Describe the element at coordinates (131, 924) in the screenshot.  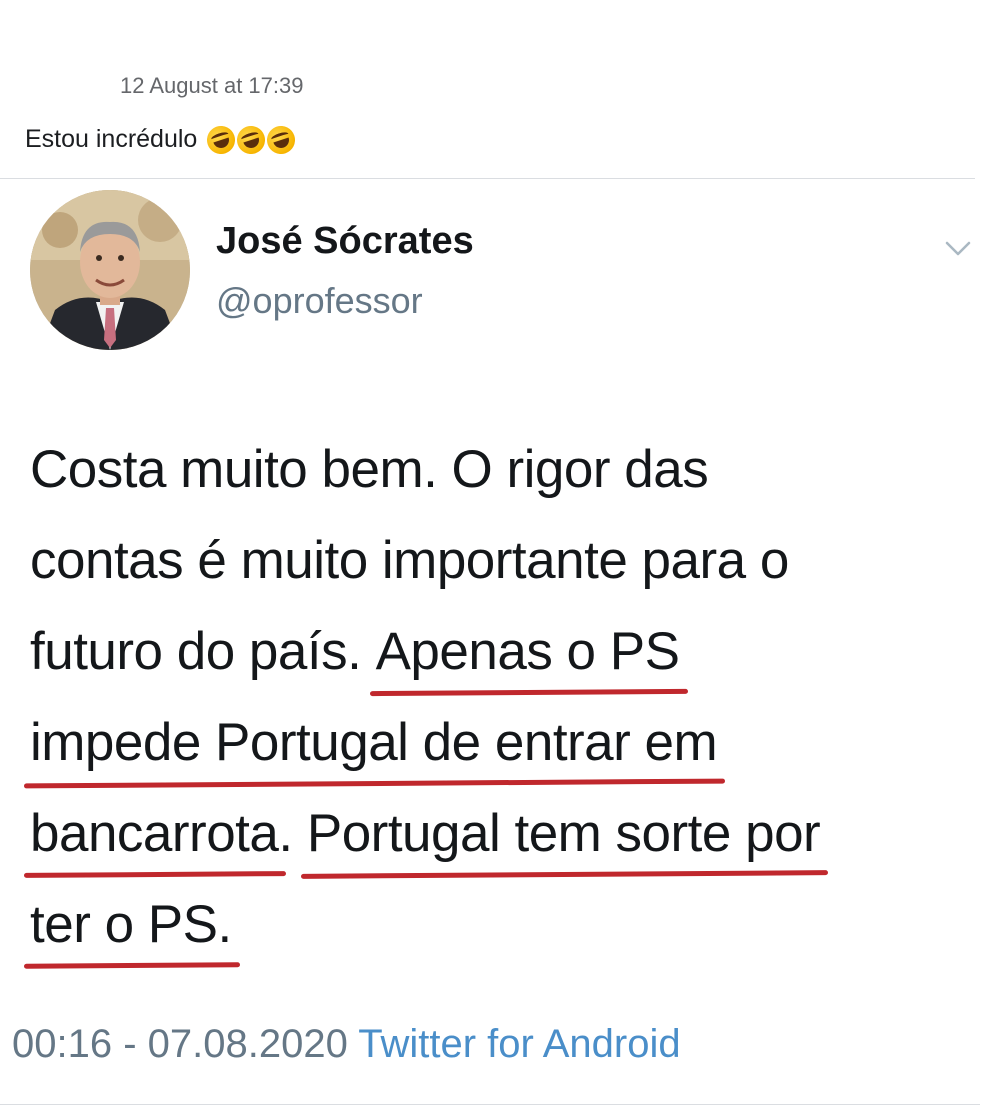
I see `underlined-text-segment: ter o PS.` at that location.